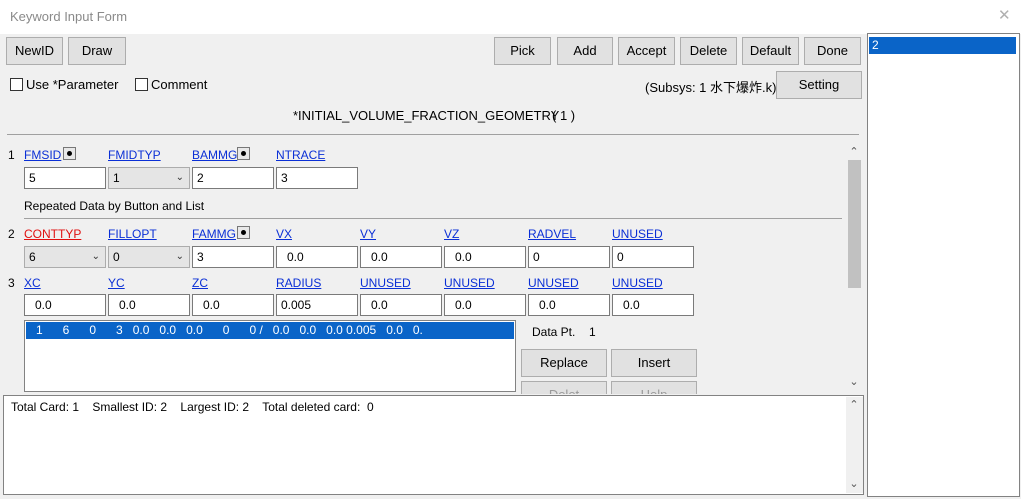  I want to click on setting-button: Setting, so click(819, 85).